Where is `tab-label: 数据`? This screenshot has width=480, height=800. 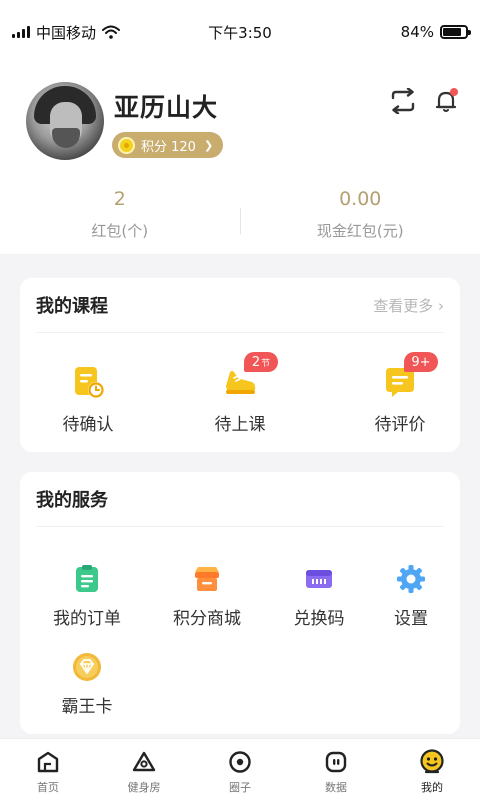 tab-label: 数据 is located at coordinates (336, 787).